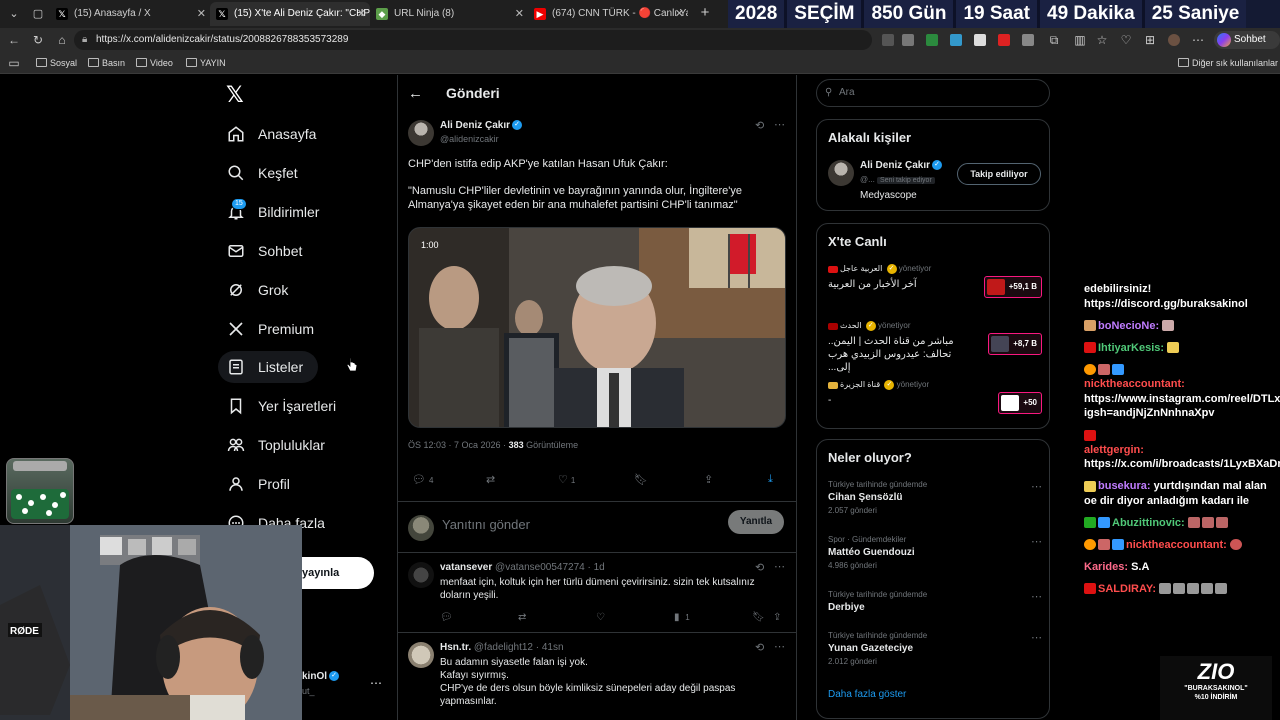  Describe the element at coordinates (597, 327) in the screenshot. I see `tweet-video: 1:00` at that location.